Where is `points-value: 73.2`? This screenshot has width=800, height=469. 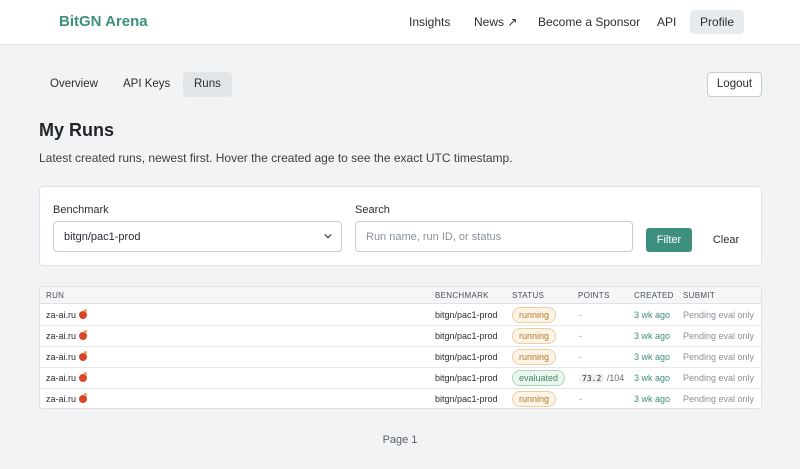 points-value: 73.2 is located at coordinates (592, 378).